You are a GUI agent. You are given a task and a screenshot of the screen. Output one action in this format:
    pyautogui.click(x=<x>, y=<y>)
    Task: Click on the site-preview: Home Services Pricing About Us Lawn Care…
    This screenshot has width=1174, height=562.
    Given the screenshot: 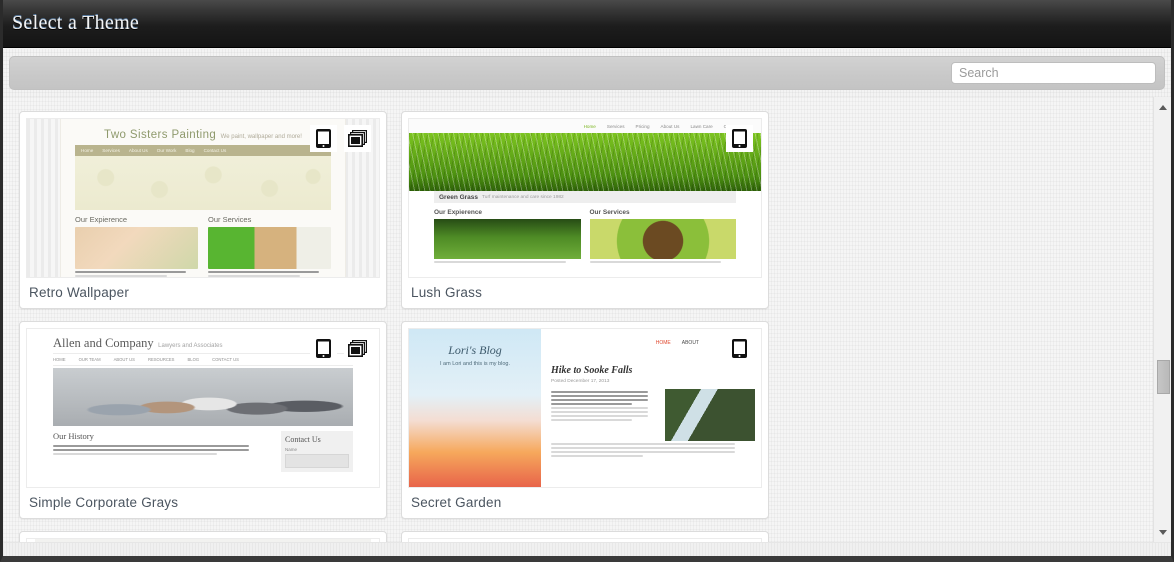 What is the action you would take?
    pyautogui.click(x=585, y=198)
    